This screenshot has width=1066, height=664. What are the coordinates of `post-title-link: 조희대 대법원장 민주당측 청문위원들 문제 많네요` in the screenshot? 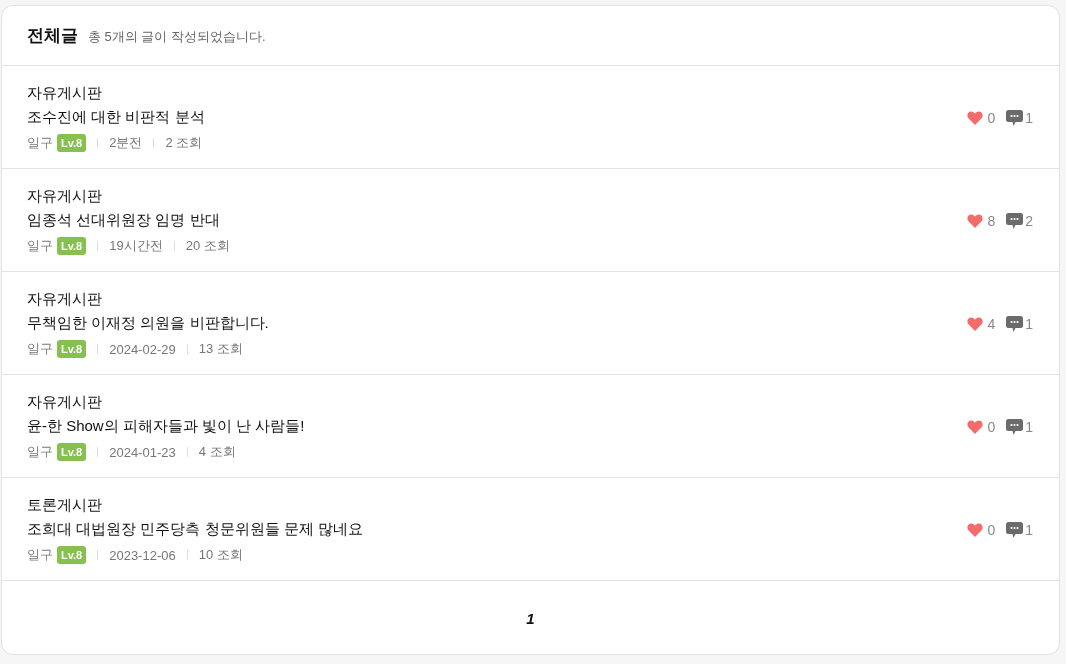 It's located at (195, 529).